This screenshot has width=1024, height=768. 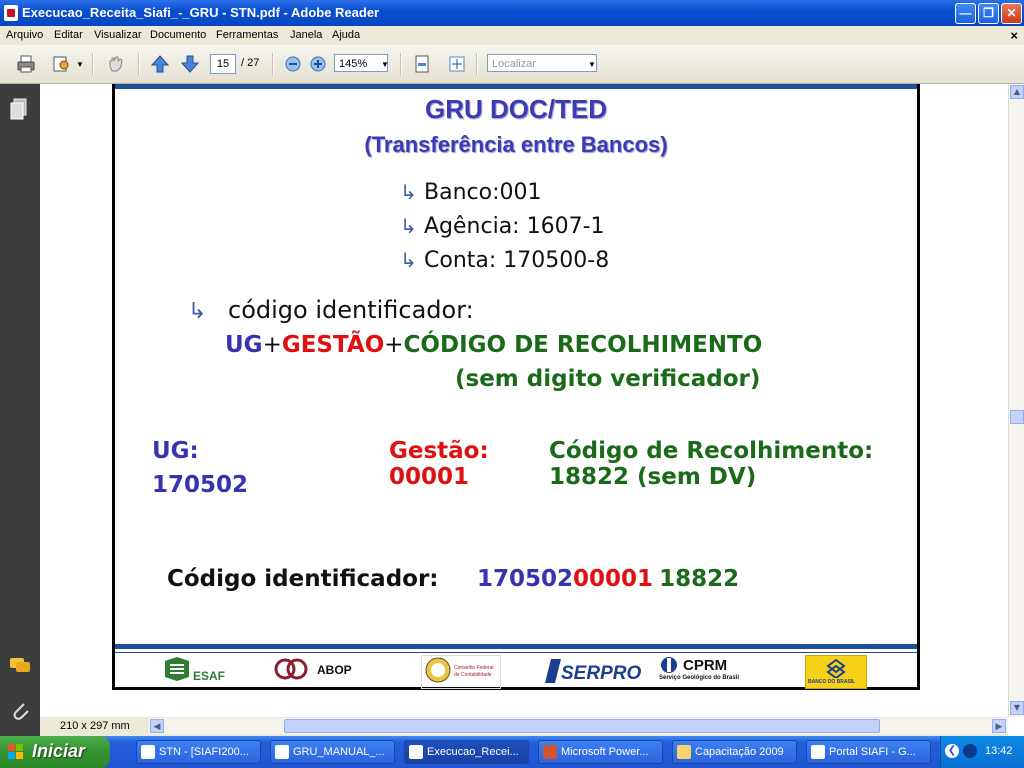 I want to click on codigo-value: 18822 (sem DV), so click(x=653, y=477).